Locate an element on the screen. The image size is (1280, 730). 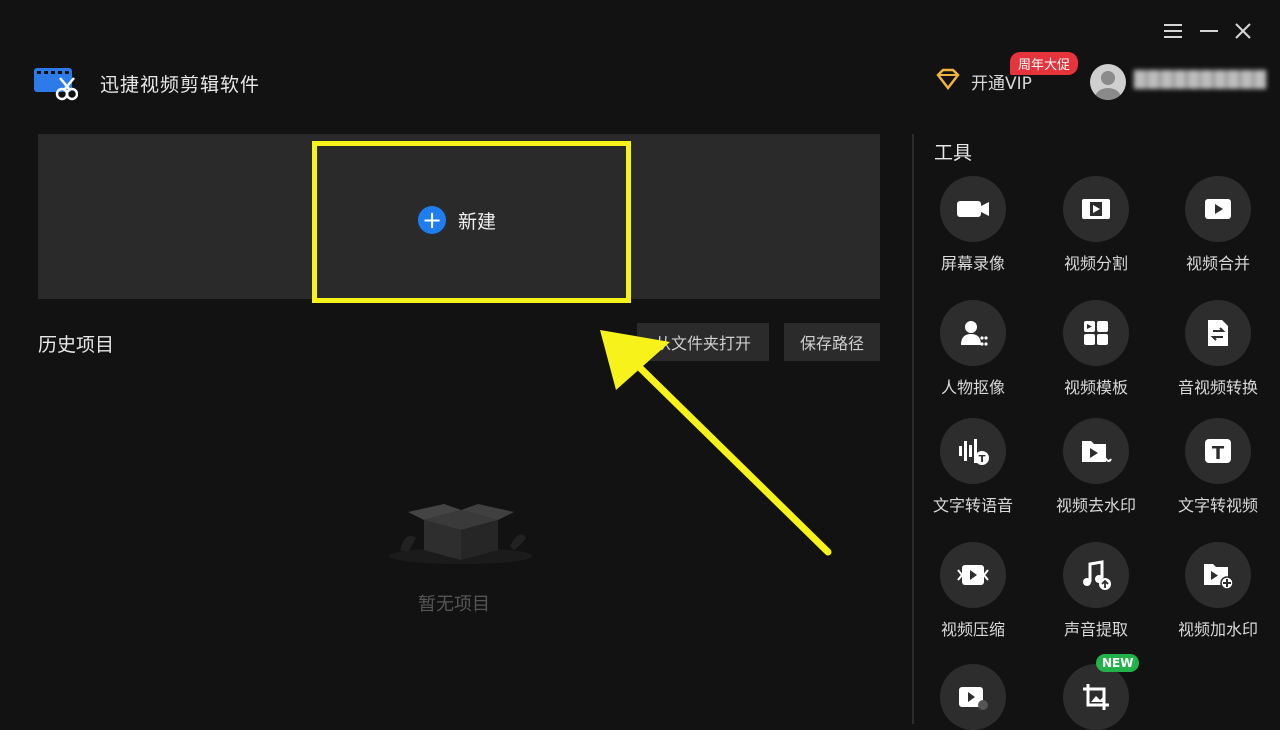
empty-box-icon is located at coordinates (461, 533).